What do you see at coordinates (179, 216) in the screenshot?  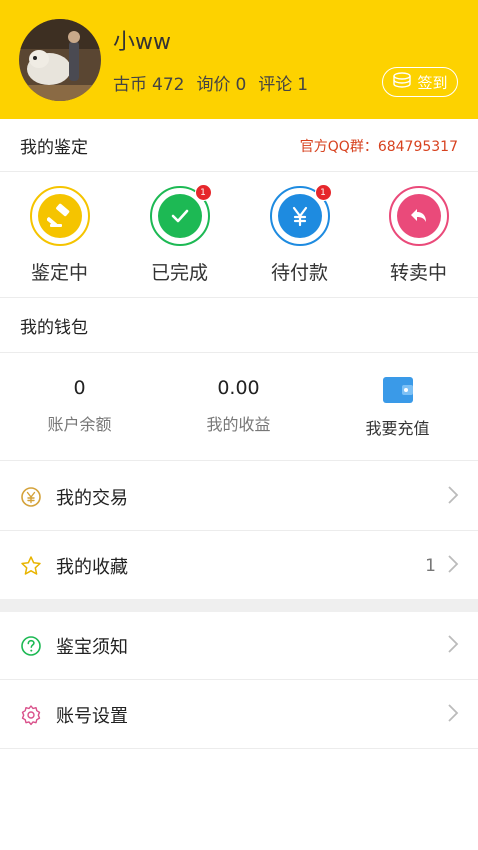 I see `check-icon` at bounding box center [179, 216].